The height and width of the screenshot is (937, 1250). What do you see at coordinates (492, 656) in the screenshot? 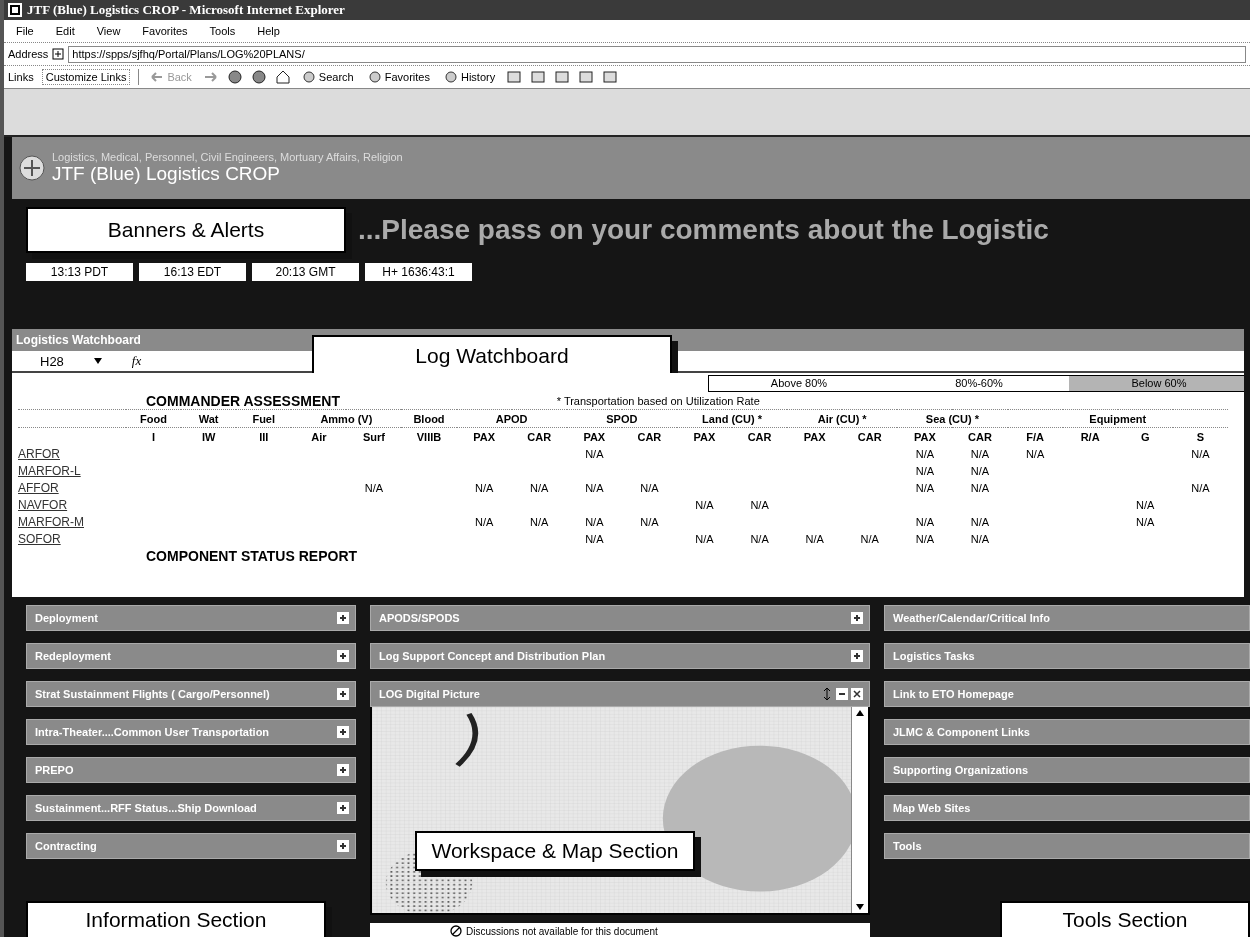
I see `section-title: Log Support Concept and Distribution Plan` at bounding box center [492, 656].